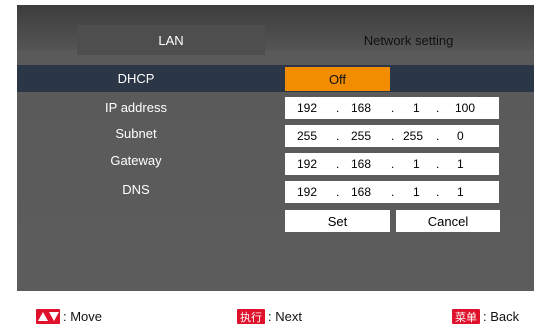  I want to click on dhcp-toggle: Off, so click(337, 79).